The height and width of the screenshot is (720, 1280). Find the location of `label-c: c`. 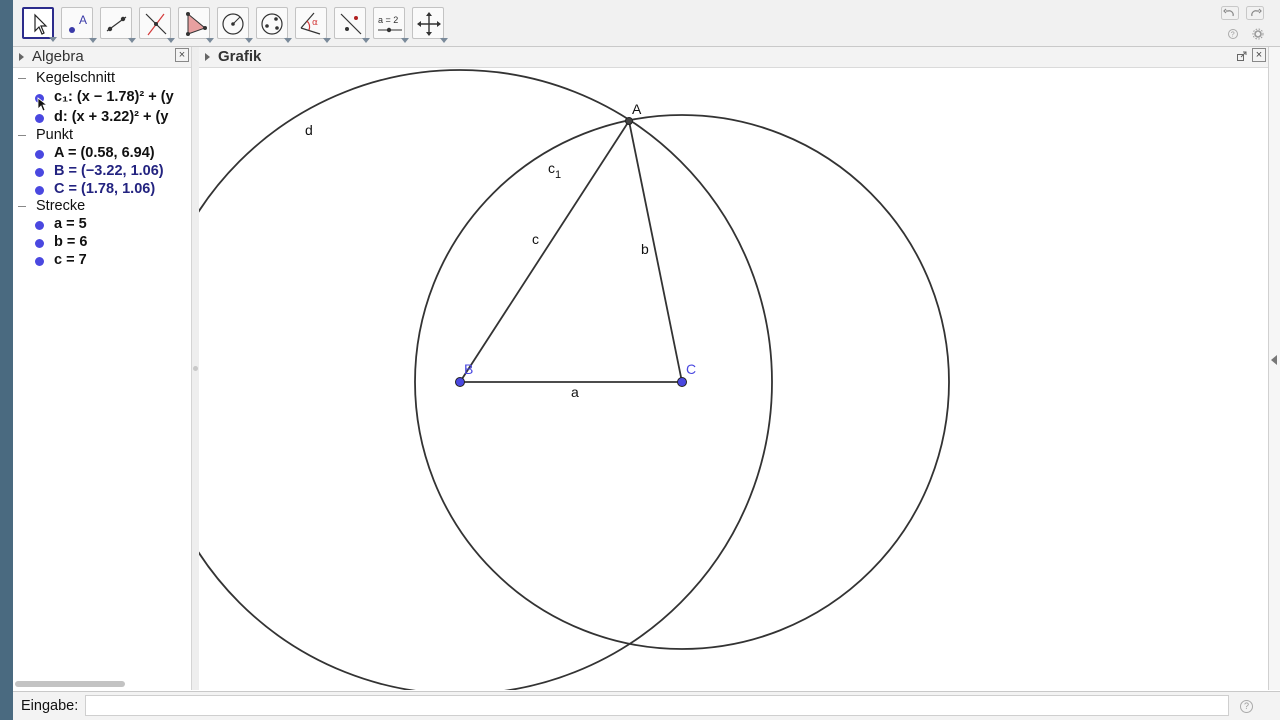

label-c: c is located at coordinates (535, 239).